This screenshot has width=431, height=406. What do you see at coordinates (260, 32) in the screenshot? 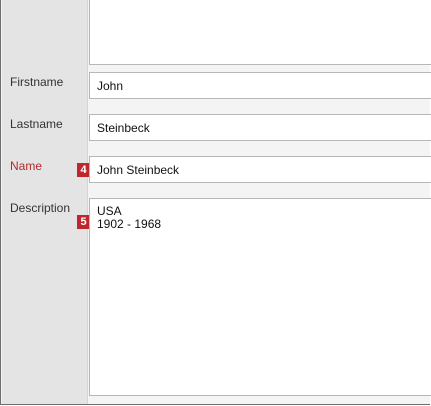
I see `top-textarea` at bounding box center [260, 32].